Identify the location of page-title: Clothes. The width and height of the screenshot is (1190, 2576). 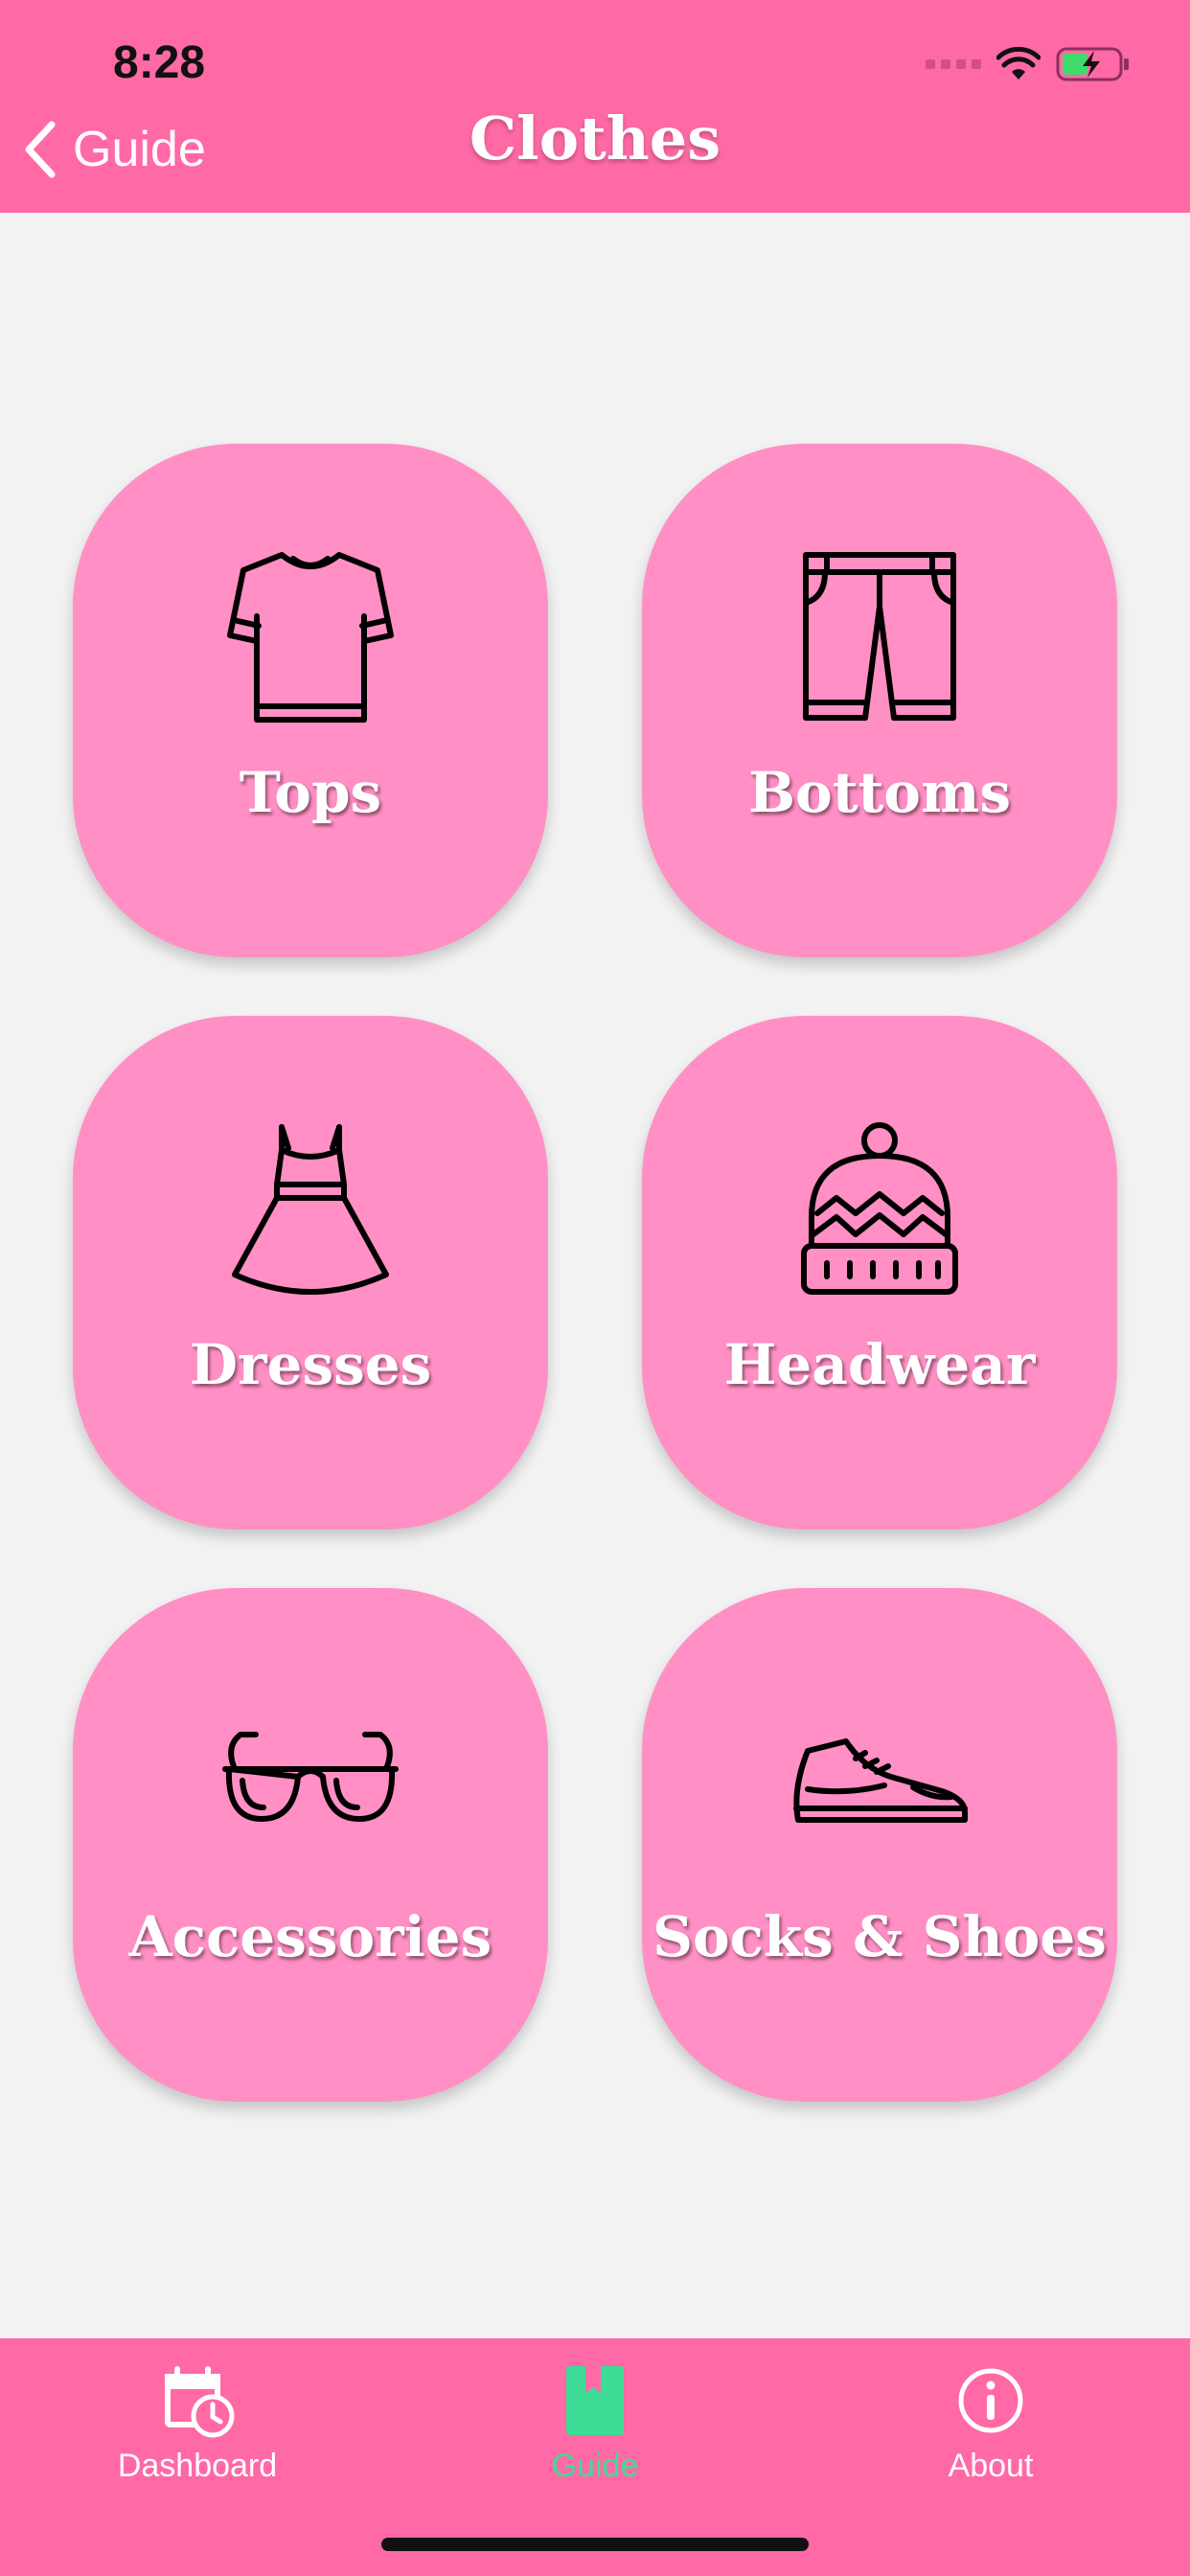
(595, 138).